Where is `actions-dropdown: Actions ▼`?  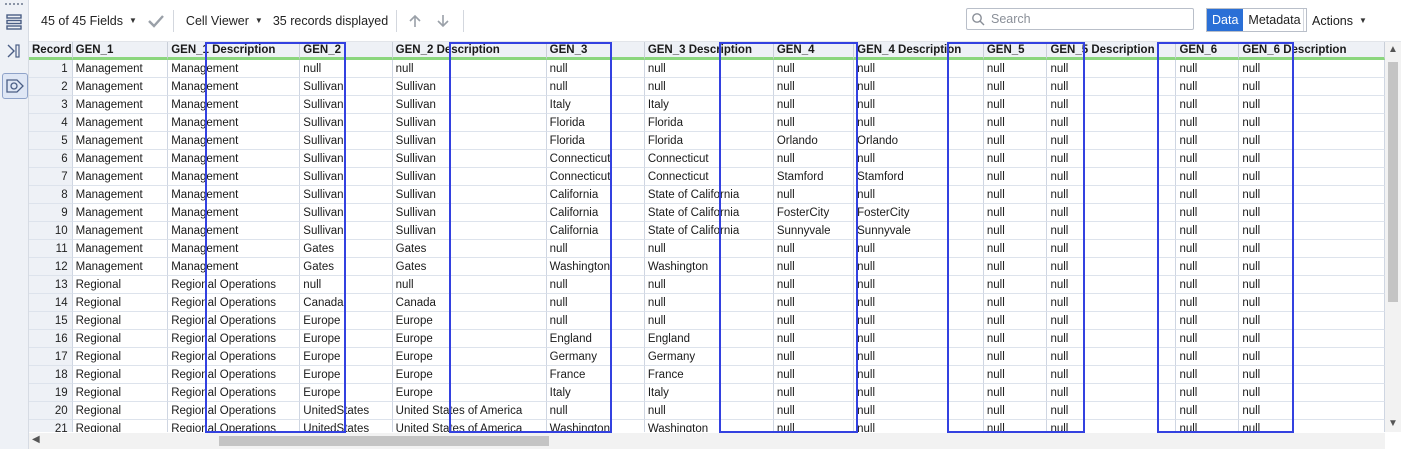 actions-dropdown: Actions ▼ is located at coordinates (1339, 20).